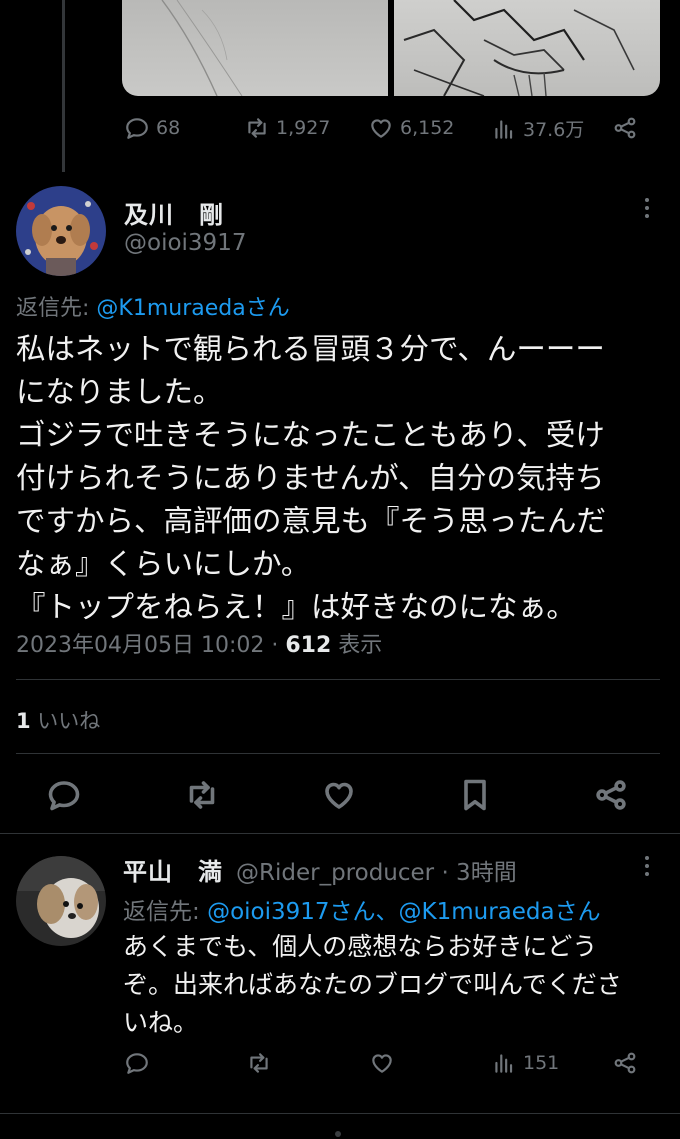  What do you see at coordinates (192, 308) in the screenshot?
I see `main-reply-to-link: @K1muraedaさん` at bounding box center [192, 308].